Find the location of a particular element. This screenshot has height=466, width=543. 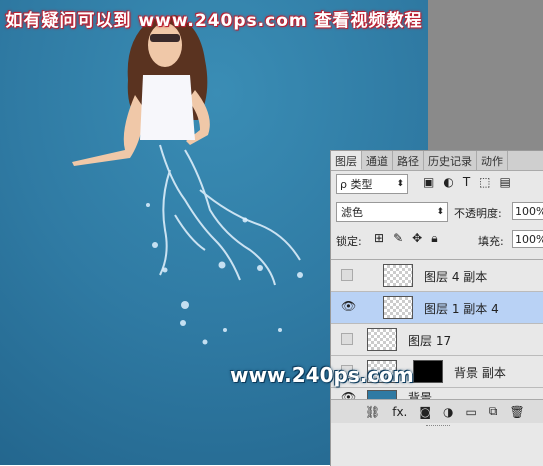

eye-icon: 👁︎ is located at coordinates (348, 306).